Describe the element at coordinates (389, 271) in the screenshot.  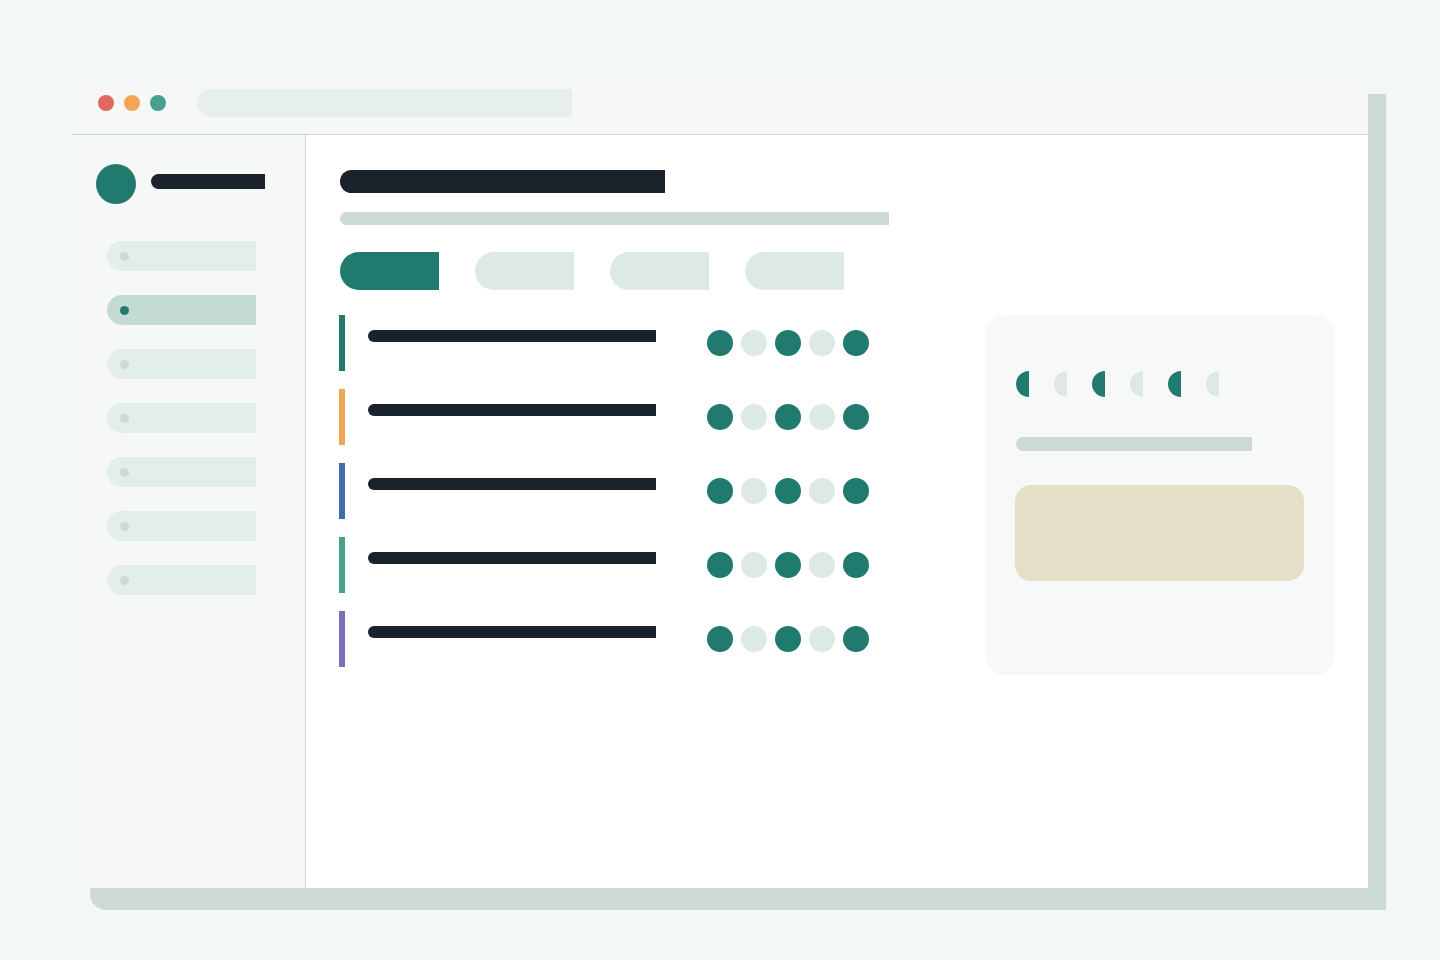
I see `tab` at that location.